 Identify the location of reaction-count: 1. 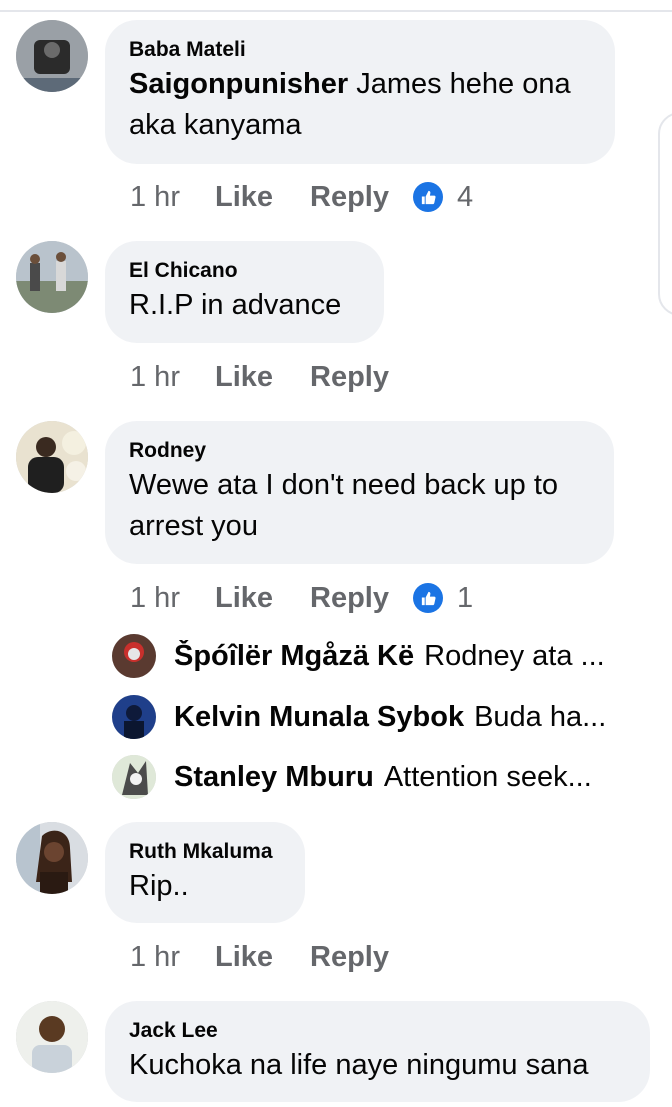
(465, 597).